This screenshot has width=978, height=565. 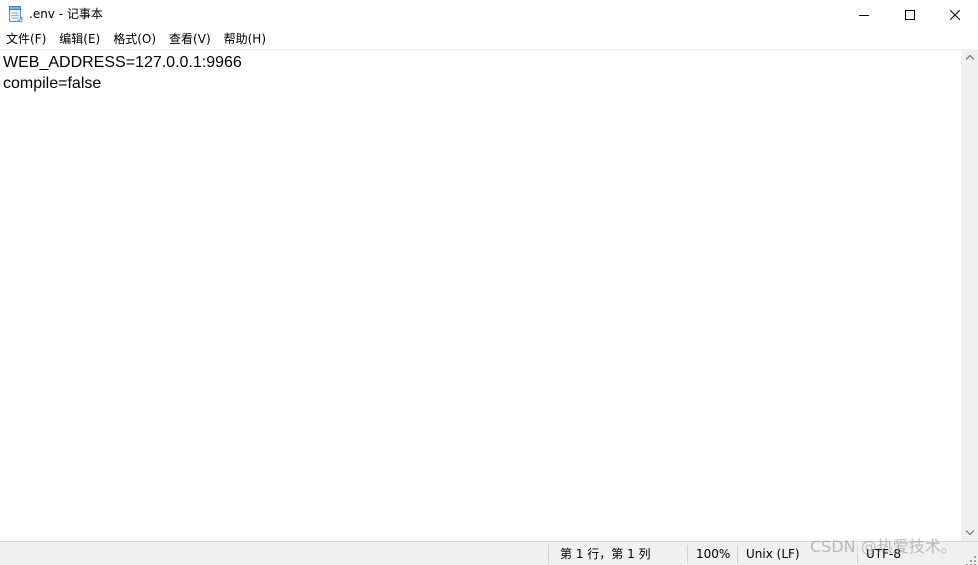 I want to click on arrow-up-icon, so click(x=969, y=57).